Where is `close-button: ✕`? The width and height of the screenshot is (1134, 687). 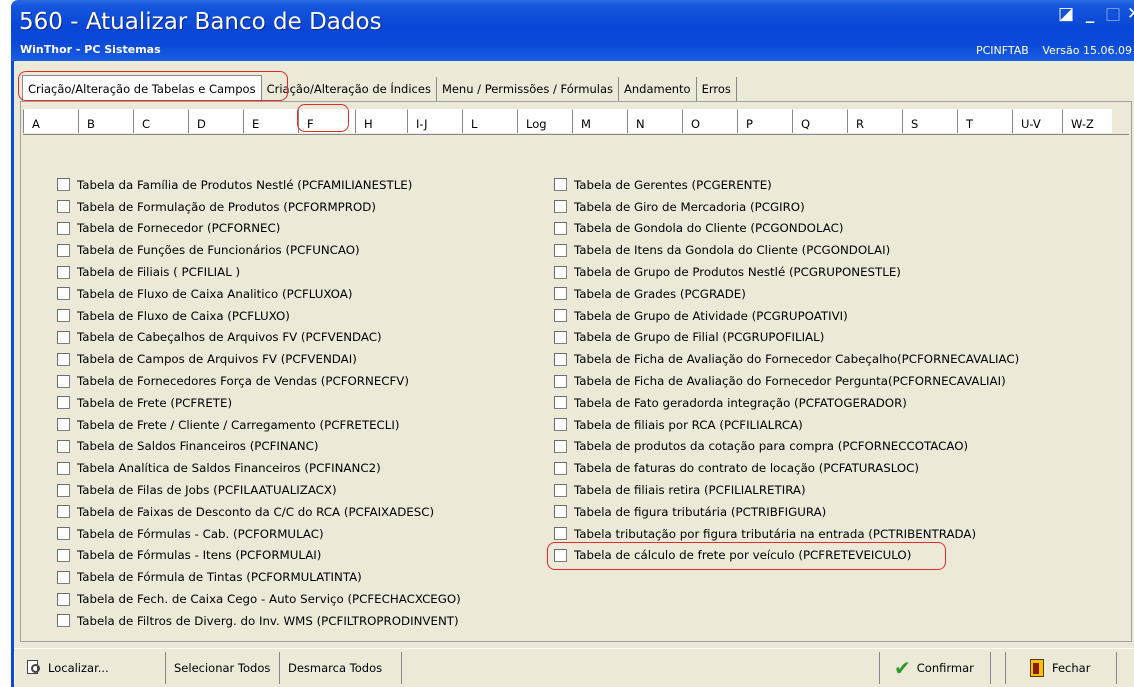
close-button: ✕ is located at coordinates (1128, 14).